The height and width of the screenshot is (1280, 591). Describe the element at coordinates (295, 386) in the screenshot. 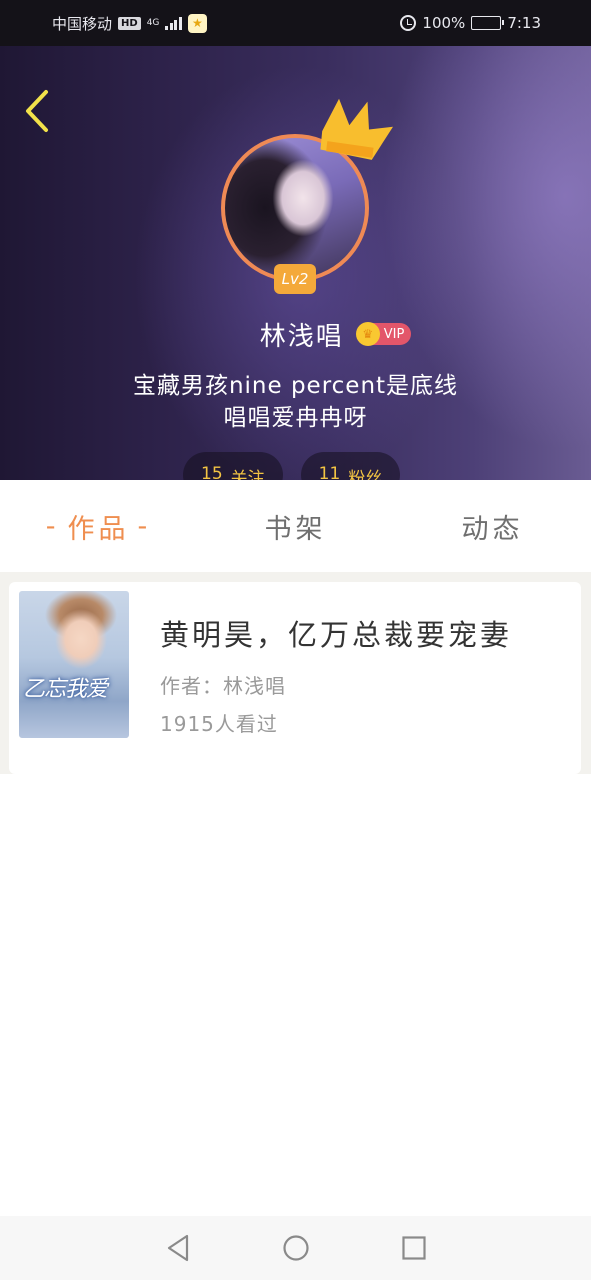

I see `bio-line-1: 宝藏男孩nine percent是底线` at that location.